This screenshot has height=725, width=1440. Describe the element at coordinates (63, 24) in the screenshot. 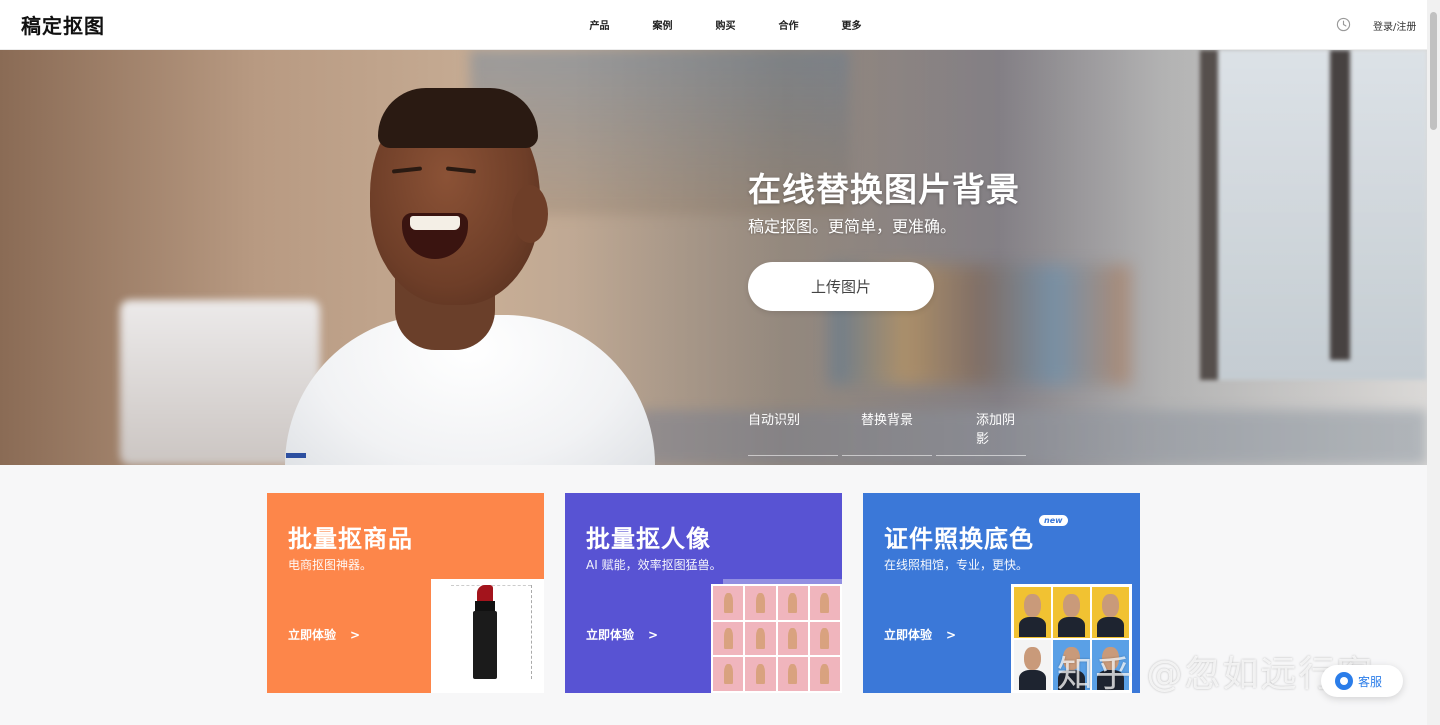

I see `logo: 稿定抠图` at that location.